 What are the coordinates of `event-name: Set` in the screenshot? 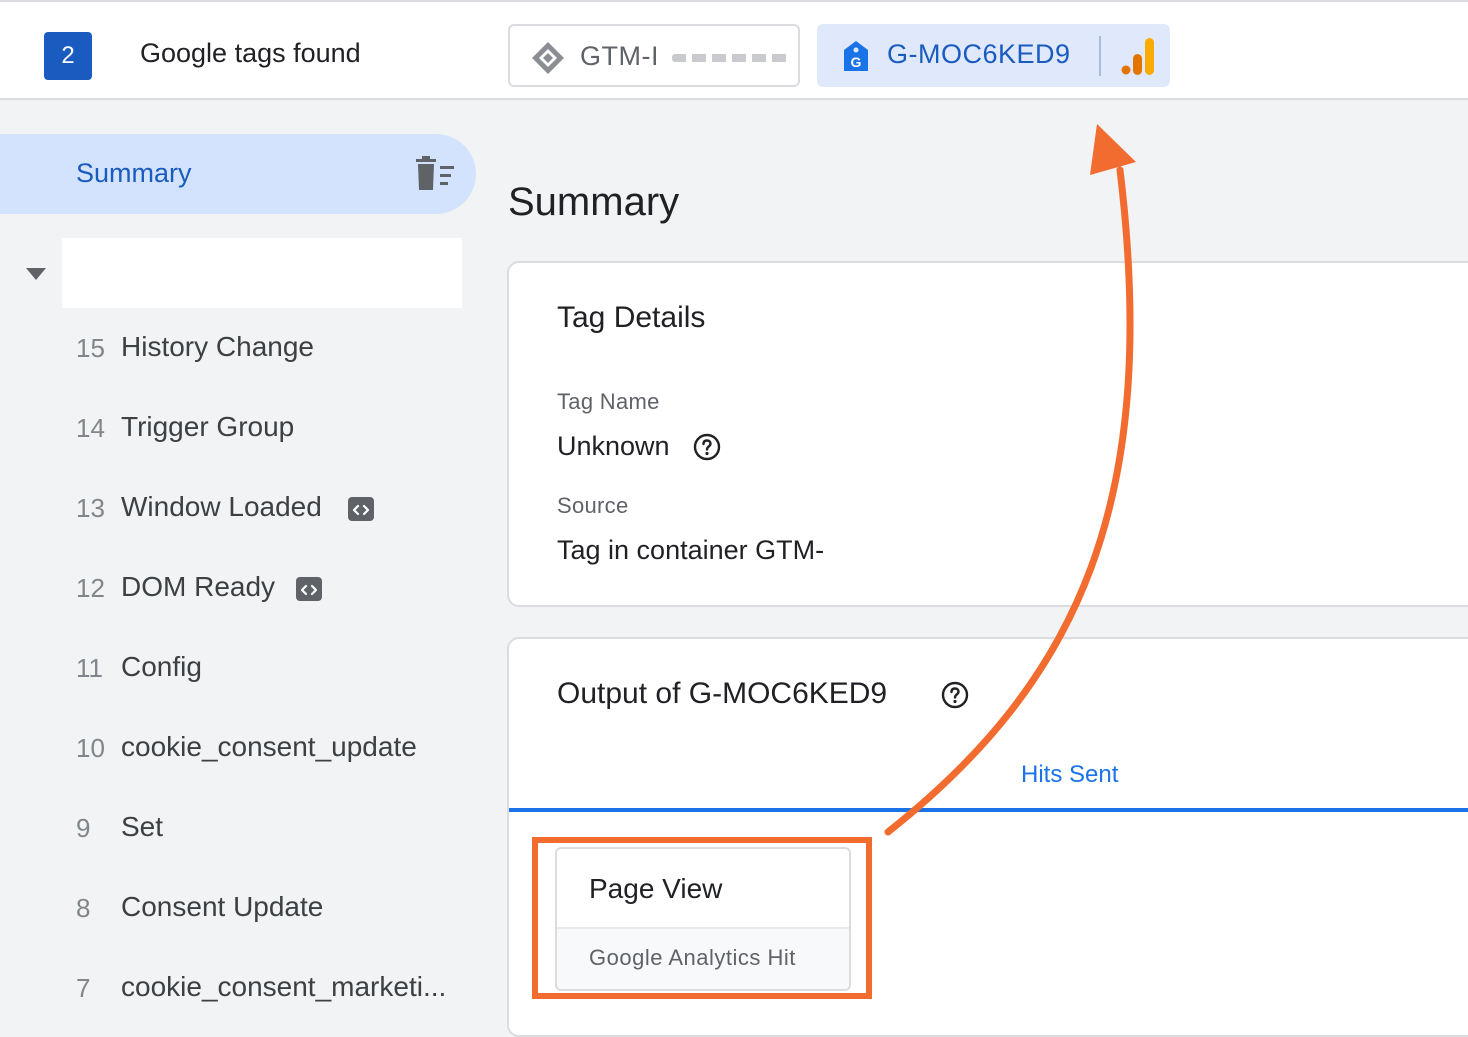 It's located at (142, 826).